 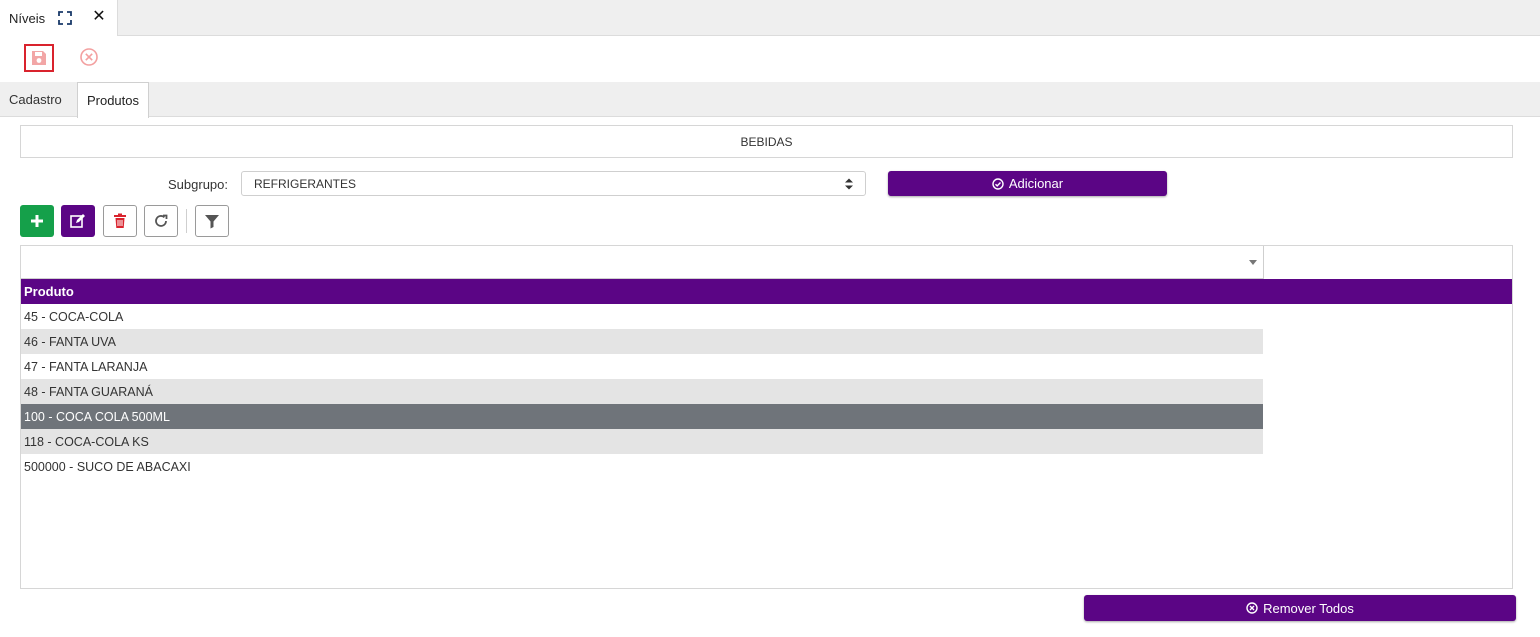 I want to click on table-row: 46 - FANTA UVA, so click(x=642, y=341).